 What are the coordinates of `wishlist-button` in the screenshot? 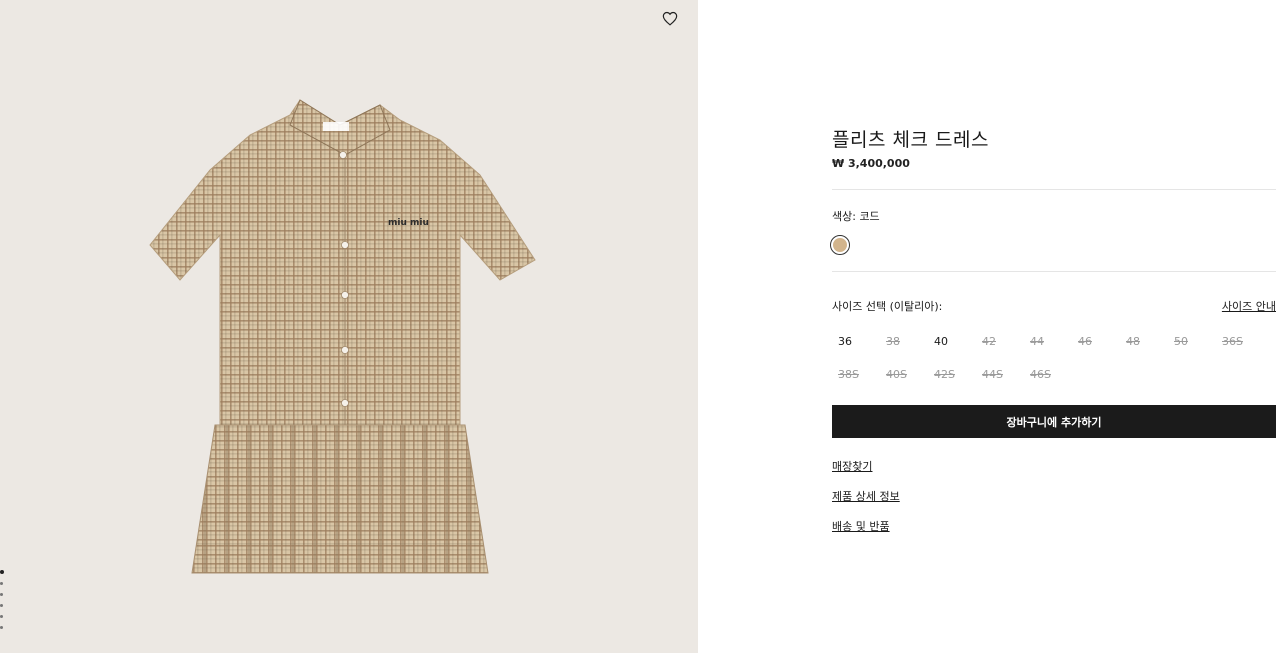 It's located at (670, 18).